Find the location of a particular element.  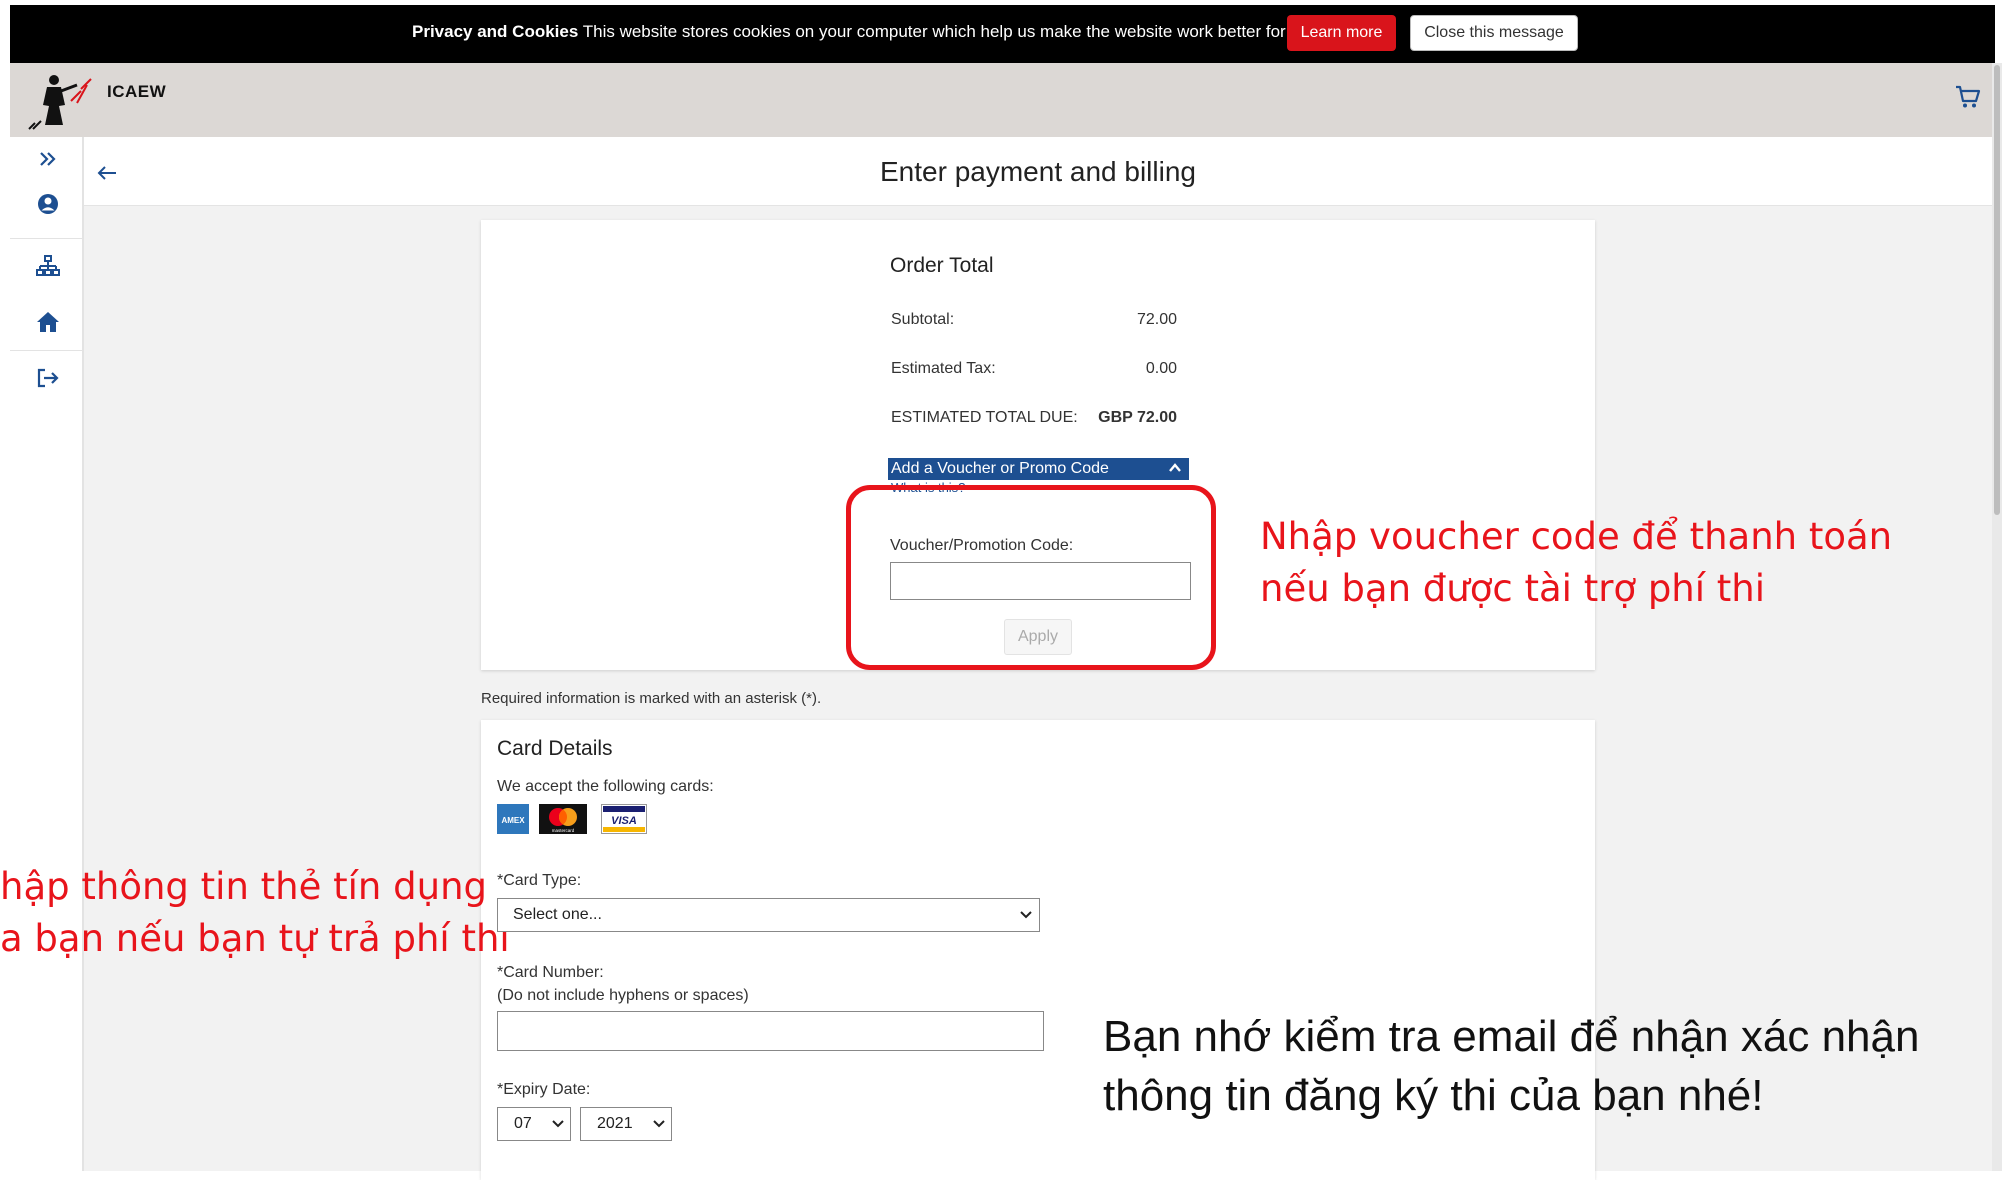

total-due-value: GBP 72.00 is located at coordinates (1137, 417).